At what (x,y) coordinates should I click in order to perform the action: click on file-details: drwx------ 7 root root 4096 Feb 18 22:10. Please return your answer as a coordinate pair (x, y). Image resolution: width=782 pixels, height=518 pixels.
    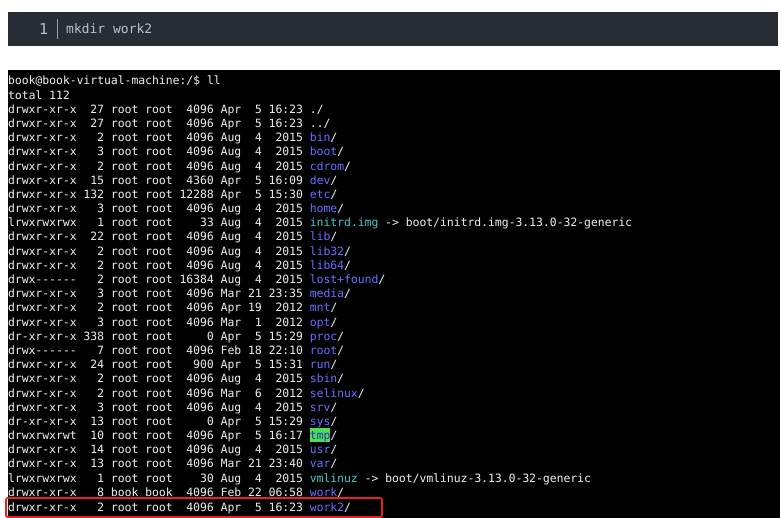
    Looking at the image, I should click on (155, 350).